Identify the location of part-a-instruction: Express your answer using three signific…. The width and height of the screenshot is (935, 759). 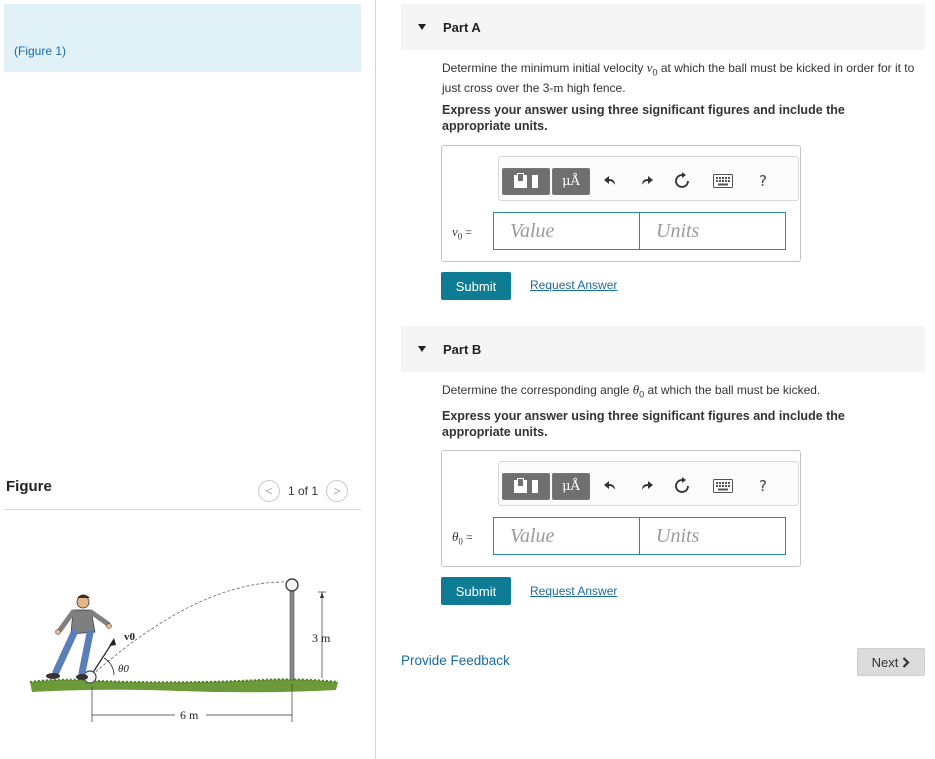
(643, 118).